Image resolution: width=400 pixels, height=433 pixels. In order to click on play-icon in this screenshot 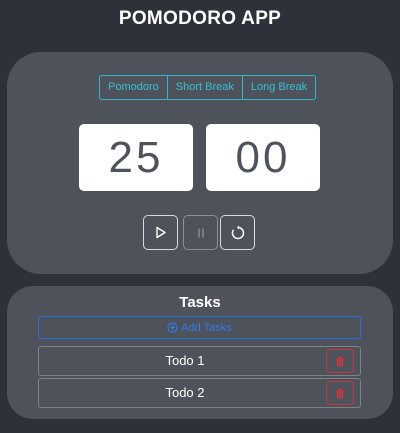, I will do `click(160, 232)`.